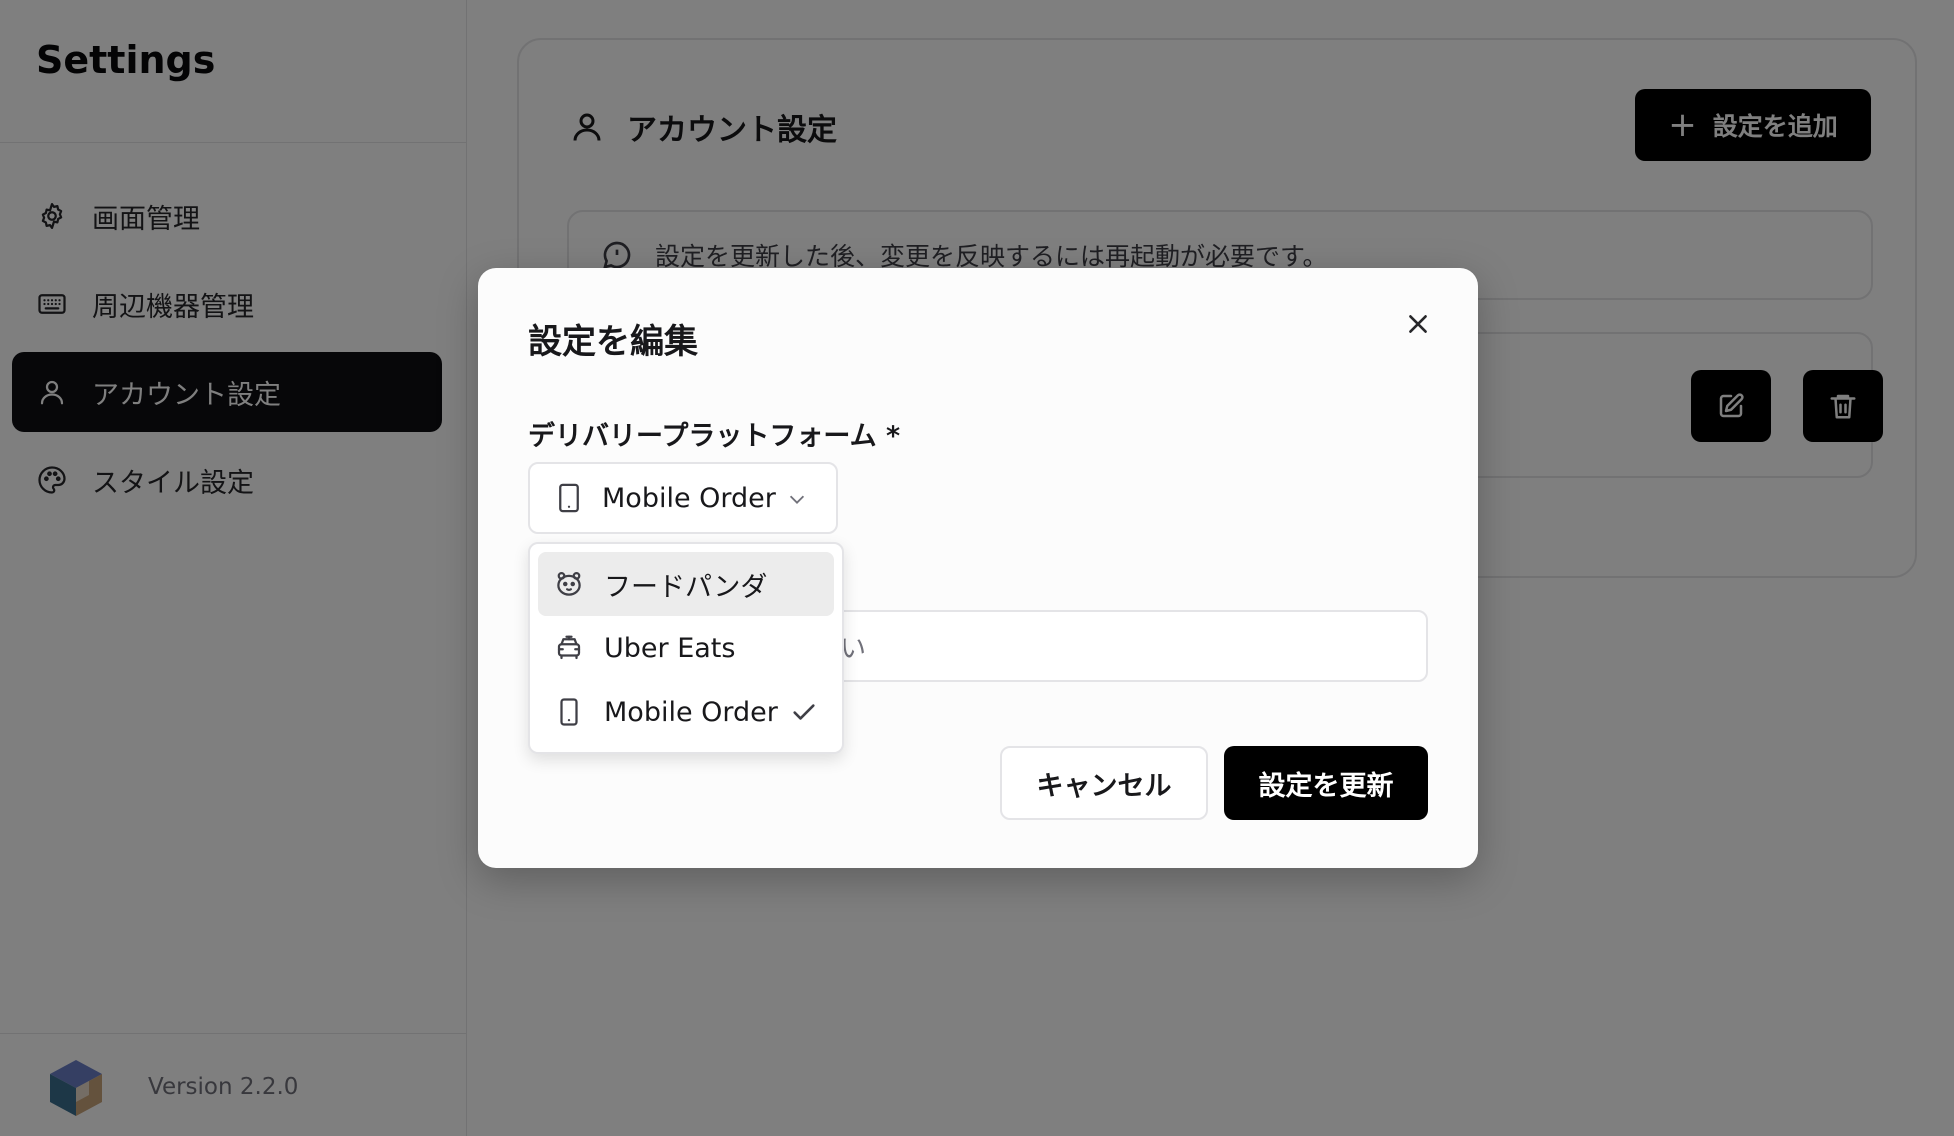  I want to click on chevron-down-icon, so click(797, 499).